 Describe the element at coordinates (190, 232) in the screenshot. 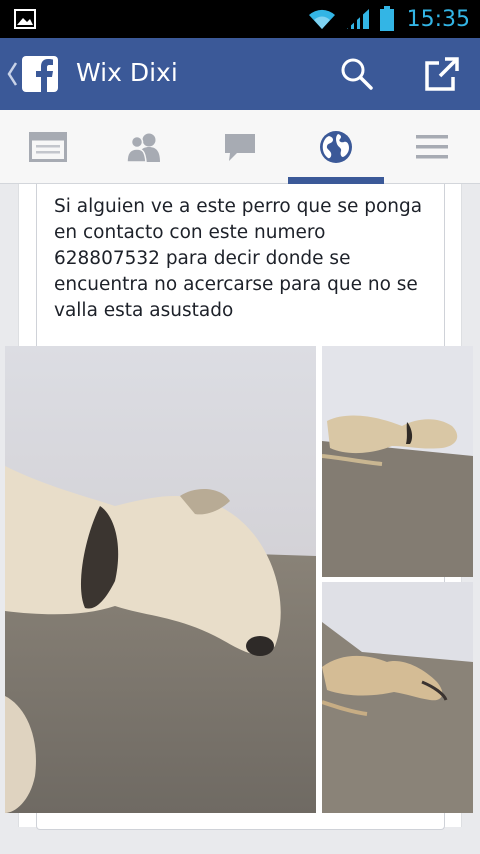

I see `post-text-line: en contacto con este numero` at that location.